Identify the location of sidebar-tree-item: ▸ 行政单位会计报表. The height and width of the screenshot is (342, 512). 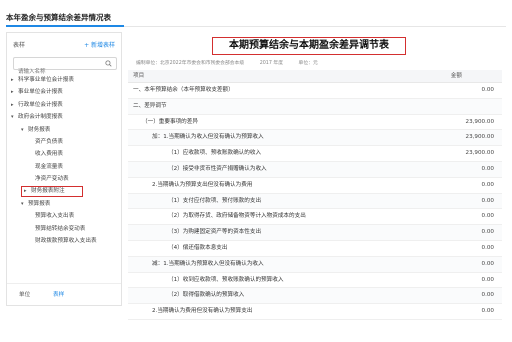
(64, 105).